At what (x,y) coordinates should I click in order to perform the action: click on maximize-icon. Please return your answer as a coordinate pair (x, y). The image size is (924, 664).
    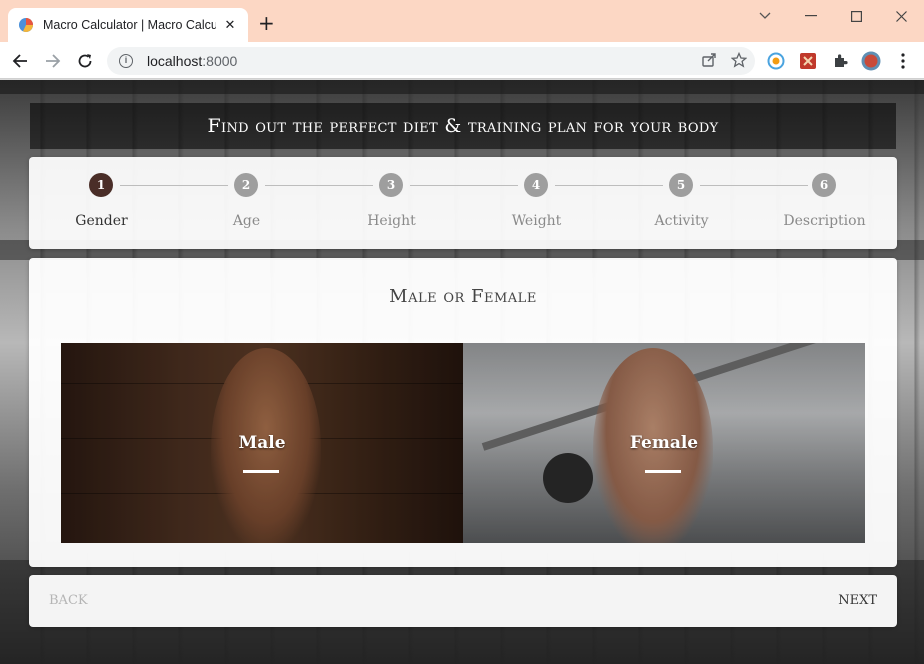
    Looking at the image, I should click on (856, 16).